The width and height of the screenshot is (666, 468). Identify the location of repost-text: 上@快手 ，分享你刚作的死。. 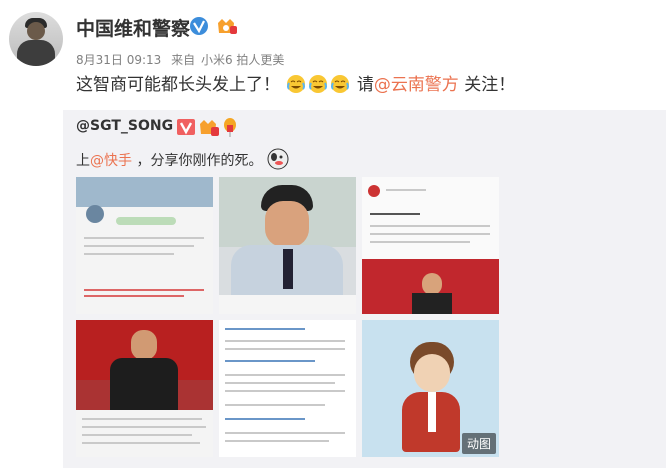
(183, 159).